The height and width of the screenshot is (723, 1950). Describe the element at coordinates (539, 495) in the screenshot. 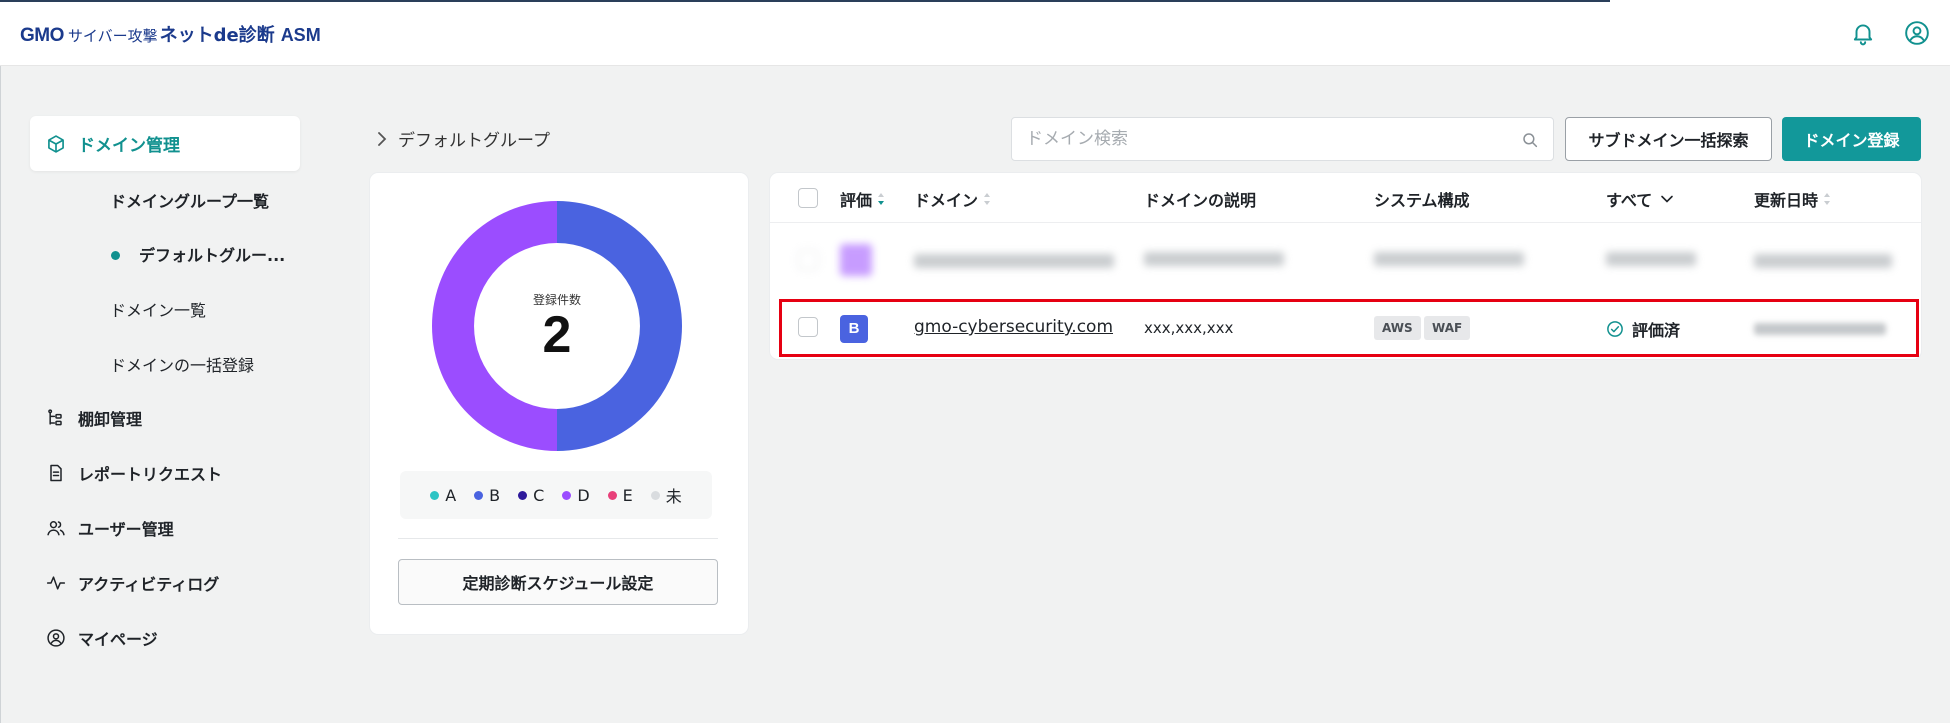

I see `legend-label: C` at that location.